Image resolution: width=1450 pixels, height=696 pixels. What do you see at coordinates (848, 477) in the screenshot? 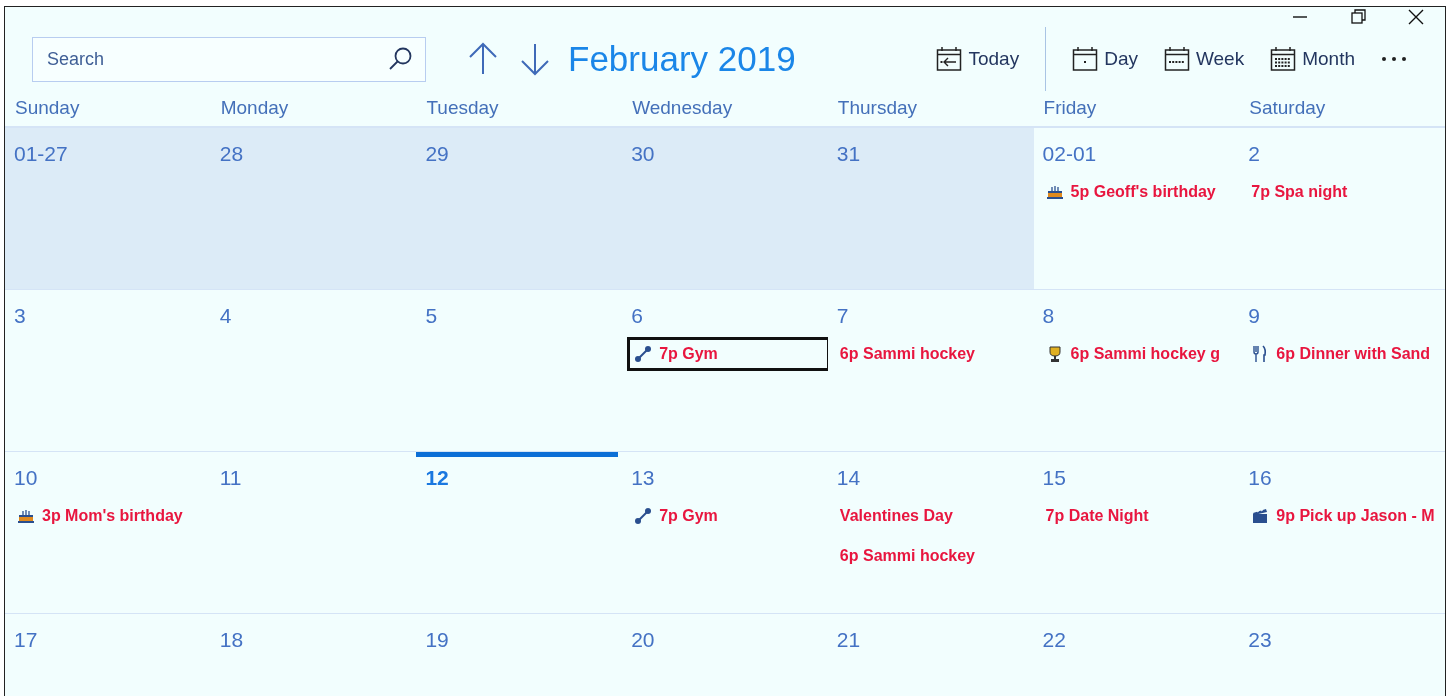
I see `day-number: 14` at bounding box center [848, 477].